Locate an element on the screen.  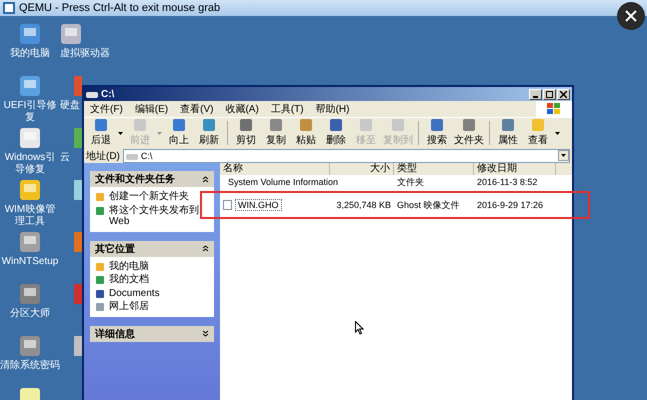
minimize-button is located at coordinates (535, 94).